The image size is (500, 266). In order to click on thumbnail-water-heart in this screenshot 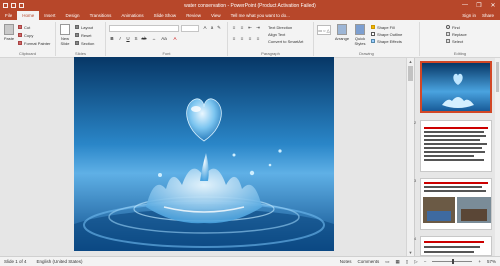, I will do `click(456, 87)`.